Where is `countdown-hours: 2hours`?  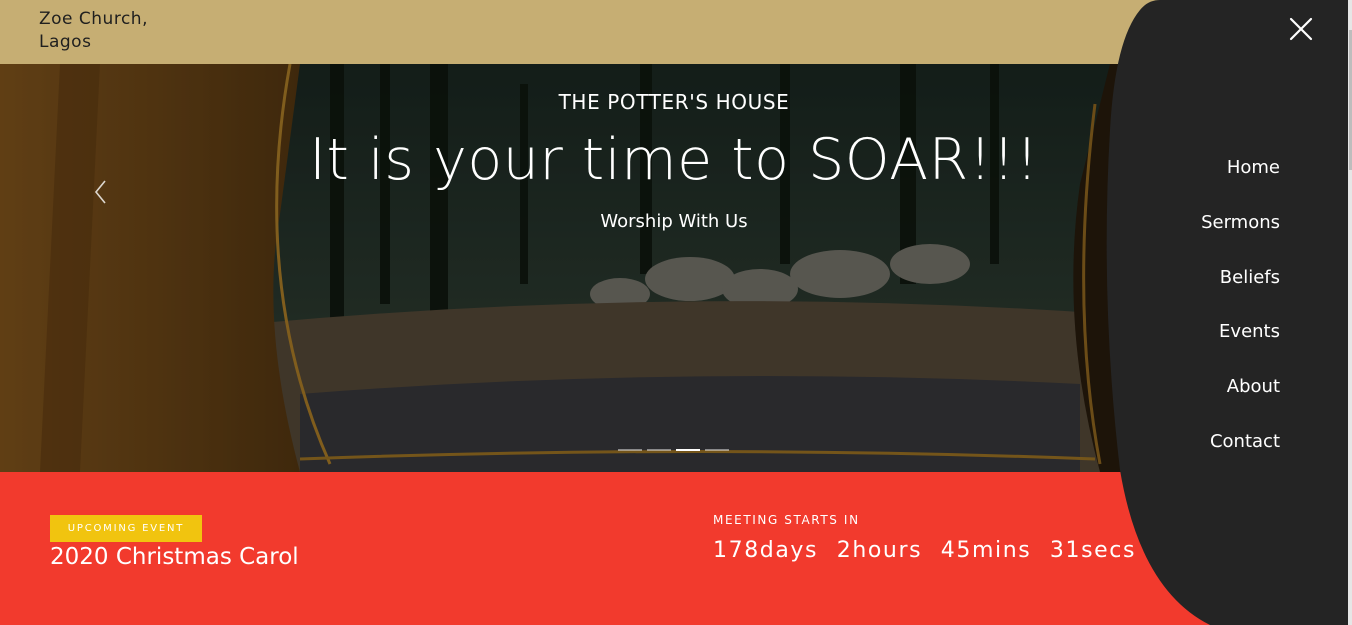
countdown-hours: 2hours is located at coordinates (879, 550).